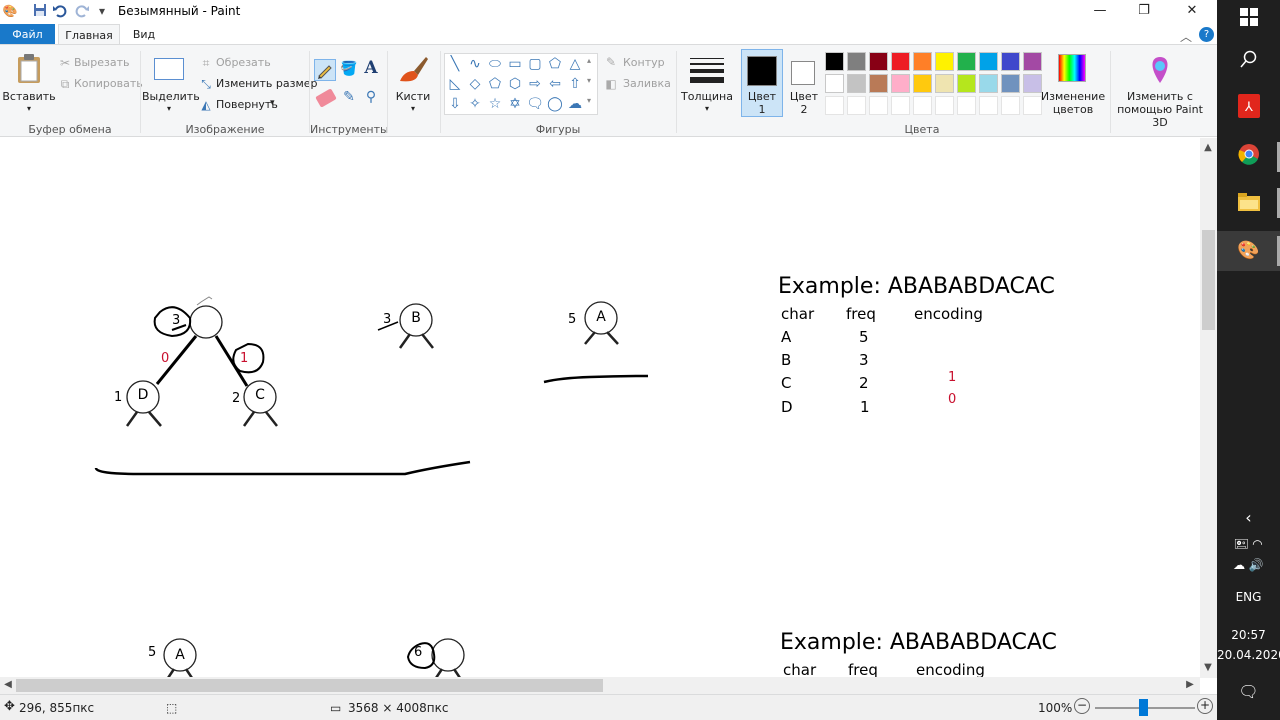 The height and width of the screenshot is (720, 1280). Describe the element at coordinates (575, 84) in the screenshot. I see `shape-arrow-up: ⇧` at that location.